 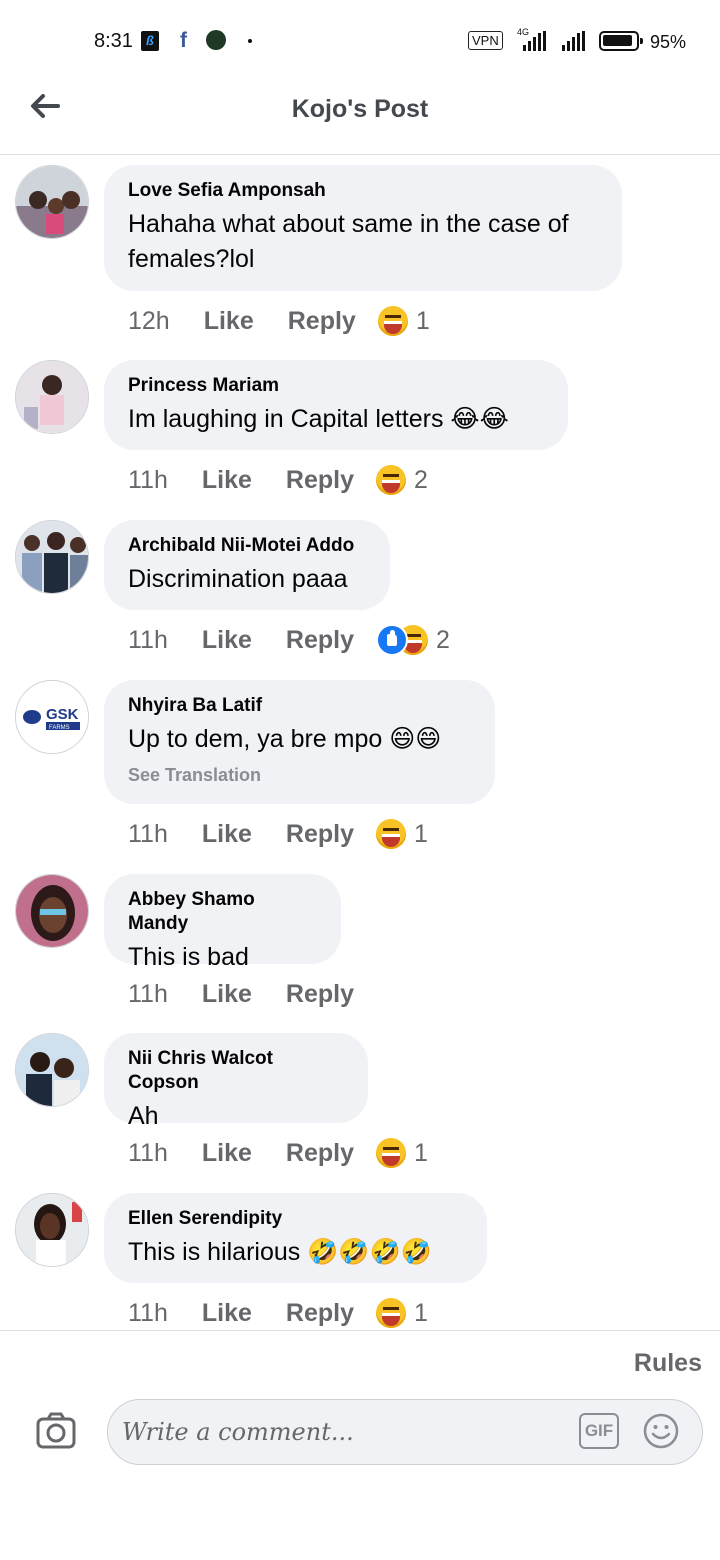 I want to click on comment-text: Up to dem, ya bre mpo 😄😄, so click(x=285, y=739).